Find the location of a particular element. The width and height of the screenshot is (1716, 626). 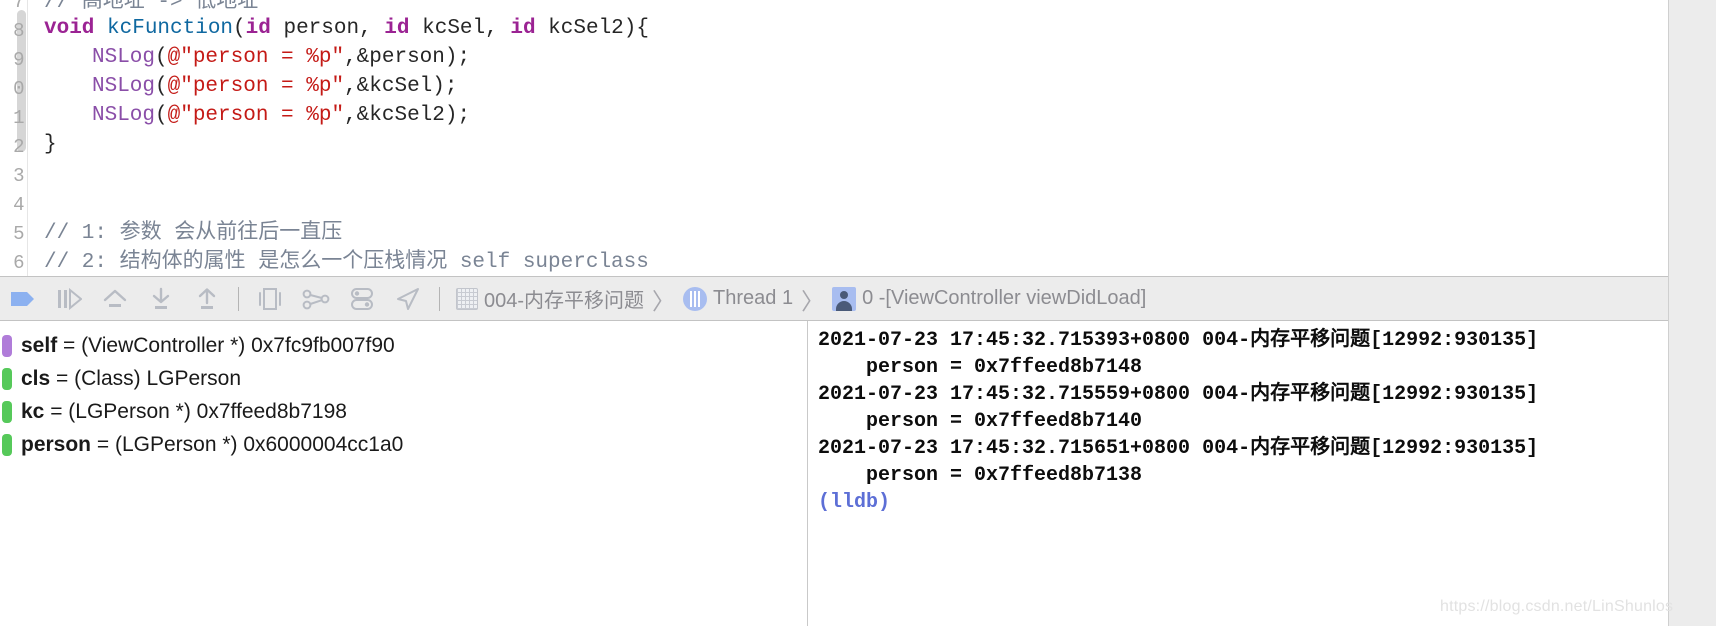

code-token: // 1: 参数 会从前往后一直压 is located at coordinates (193, 233).